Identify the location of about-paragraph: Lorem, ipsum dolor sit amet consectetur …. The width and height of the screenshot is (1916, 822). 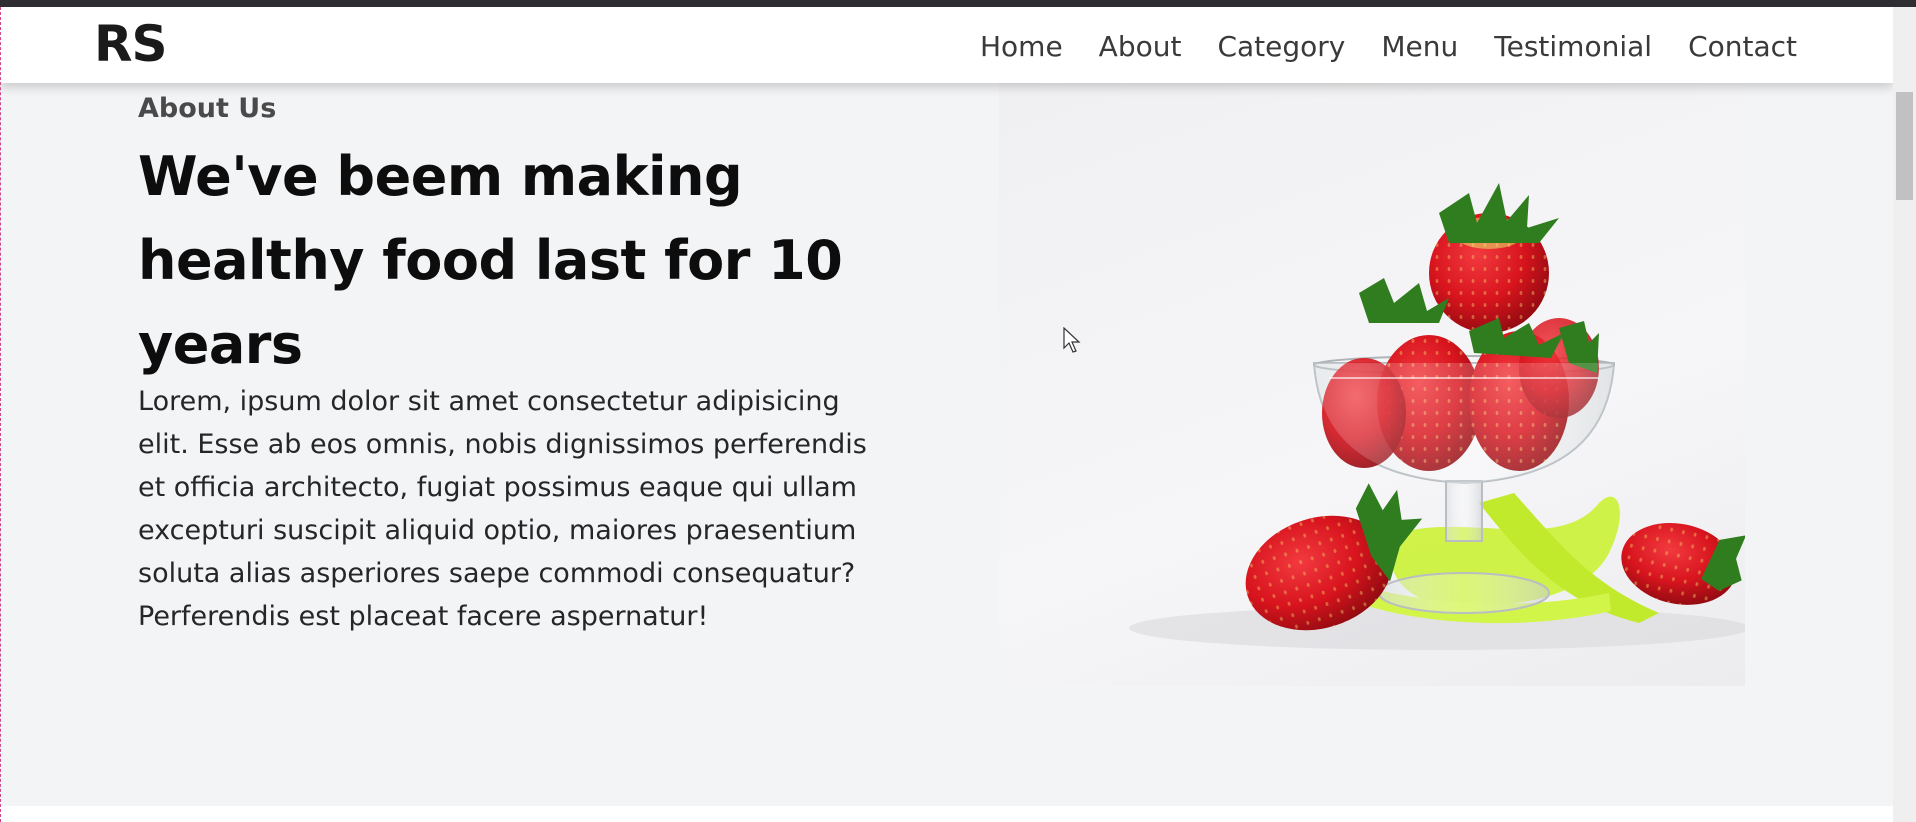
(502, 509).